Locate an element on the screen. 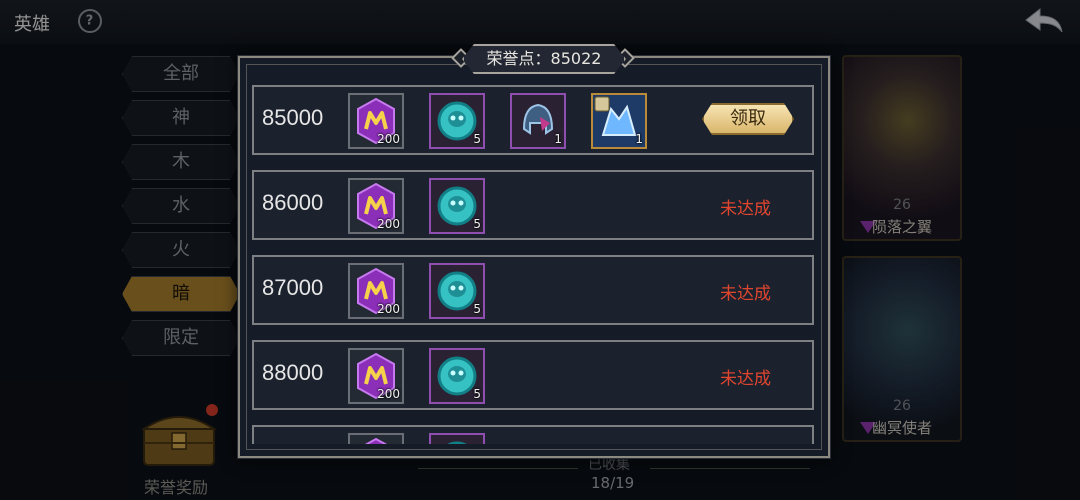  honor-points-badge: 荣誉点：85022 is located at coordinates (544, 59).